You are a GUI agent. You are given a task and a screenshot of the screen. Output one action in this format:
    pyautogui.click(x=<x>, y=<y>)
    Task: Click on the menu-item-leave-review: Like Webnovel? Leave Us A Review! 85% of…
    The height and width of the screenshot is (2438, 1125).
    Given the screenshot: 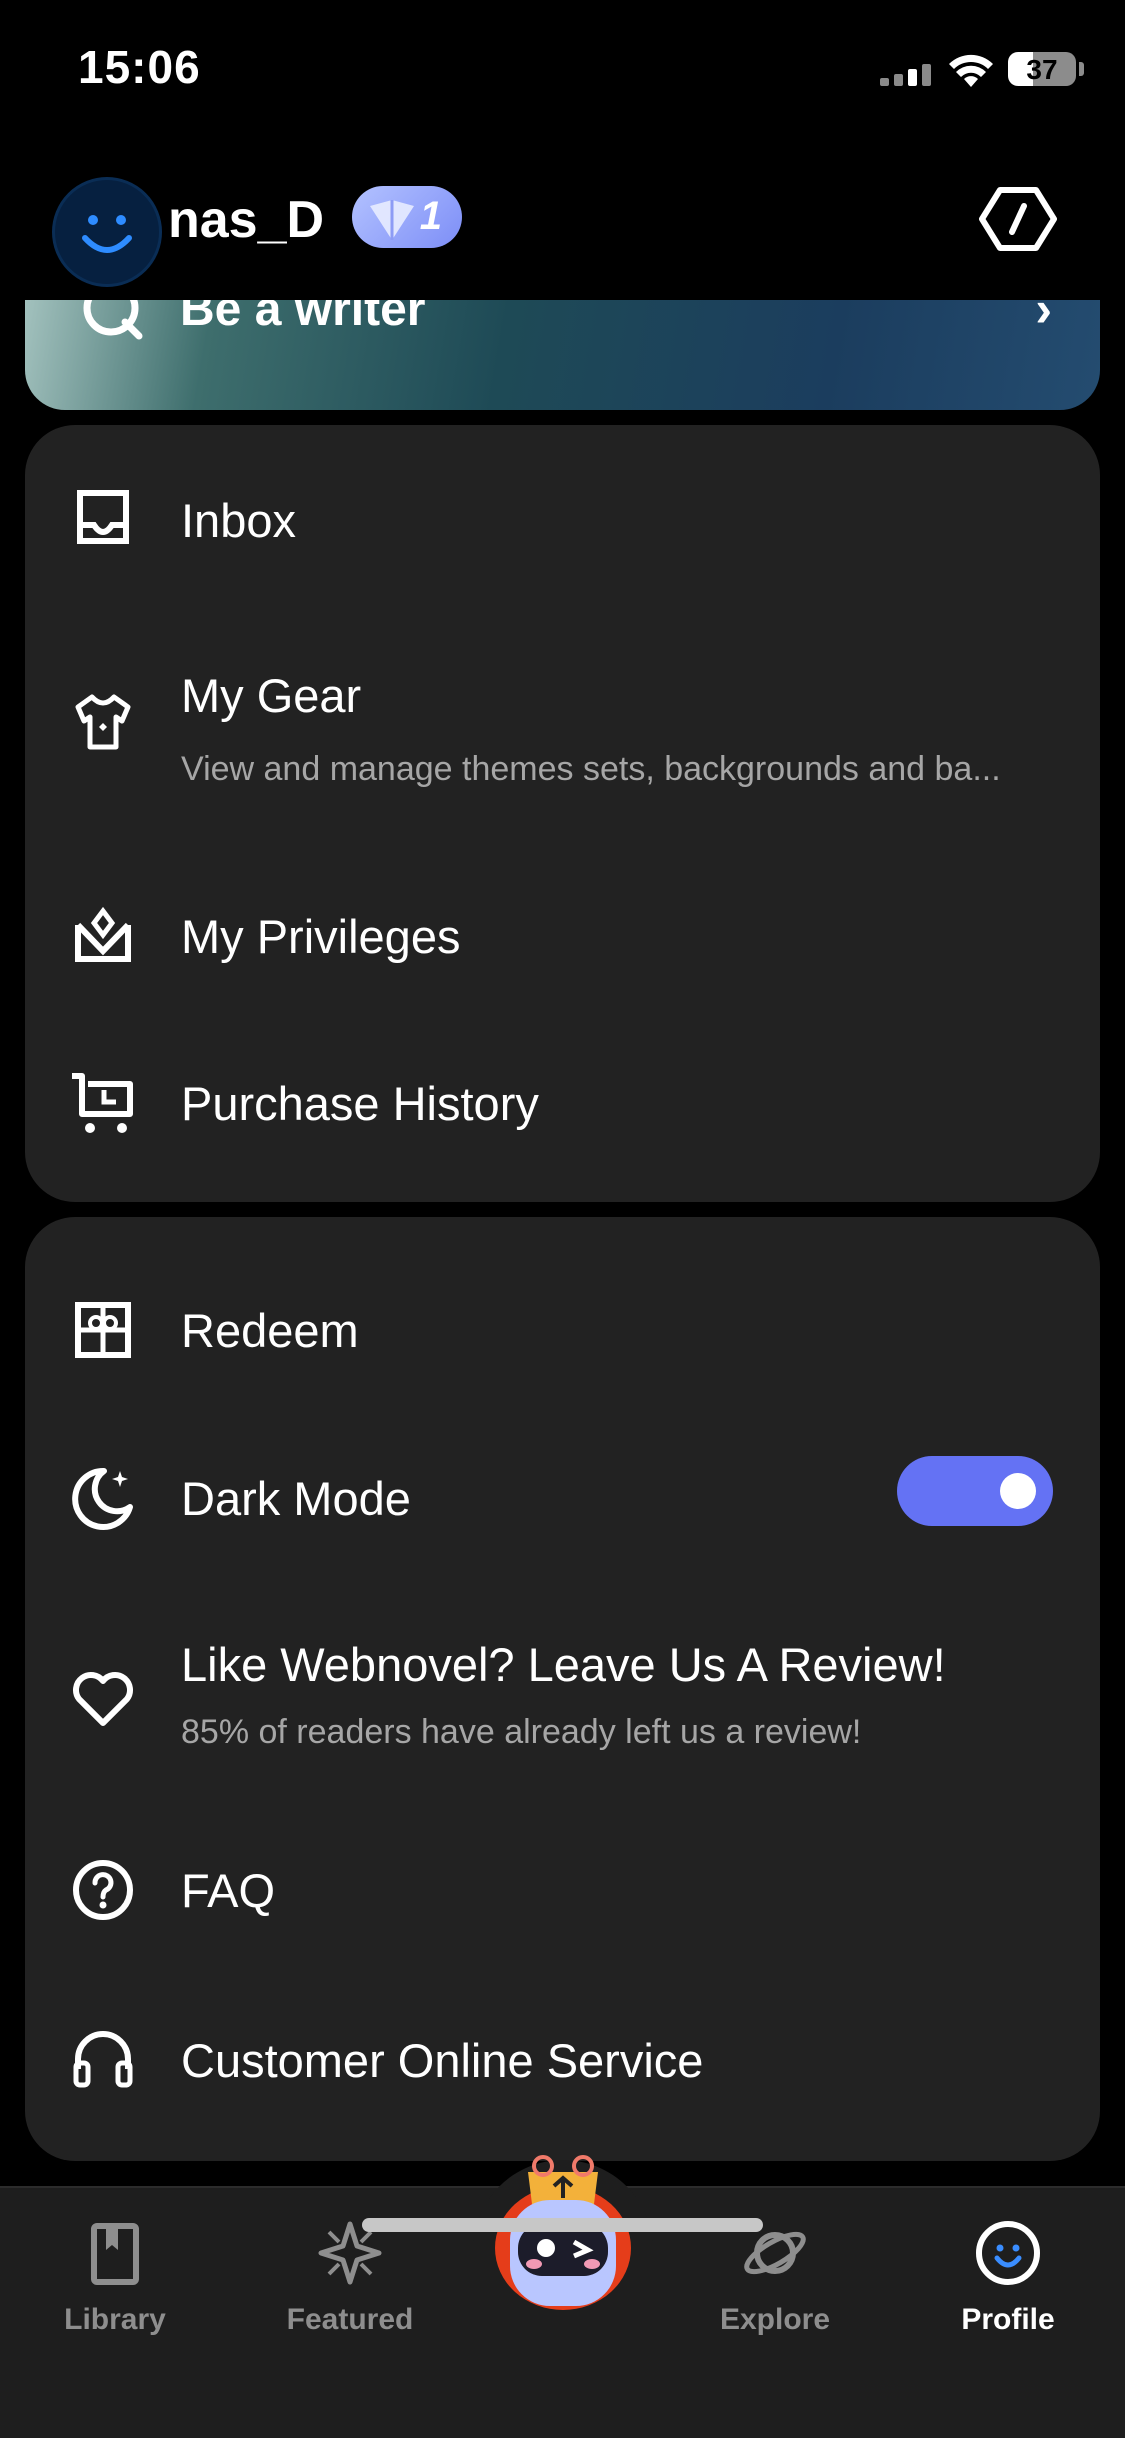 What is the action you would take?
    pyautogui.click(x=562, y=1710)
    